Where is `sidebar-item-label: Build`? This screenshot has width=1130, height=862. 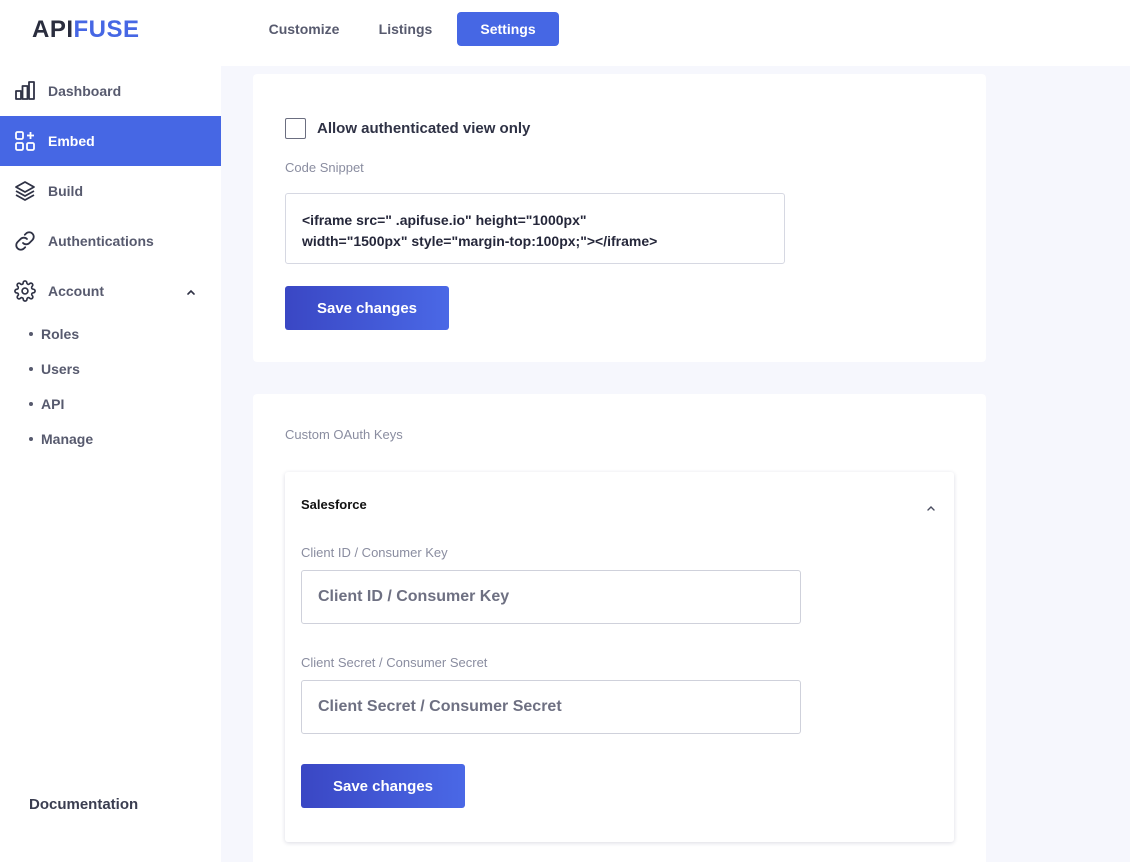
sidebar-item-label: Build is located at coordinates (65, 191).